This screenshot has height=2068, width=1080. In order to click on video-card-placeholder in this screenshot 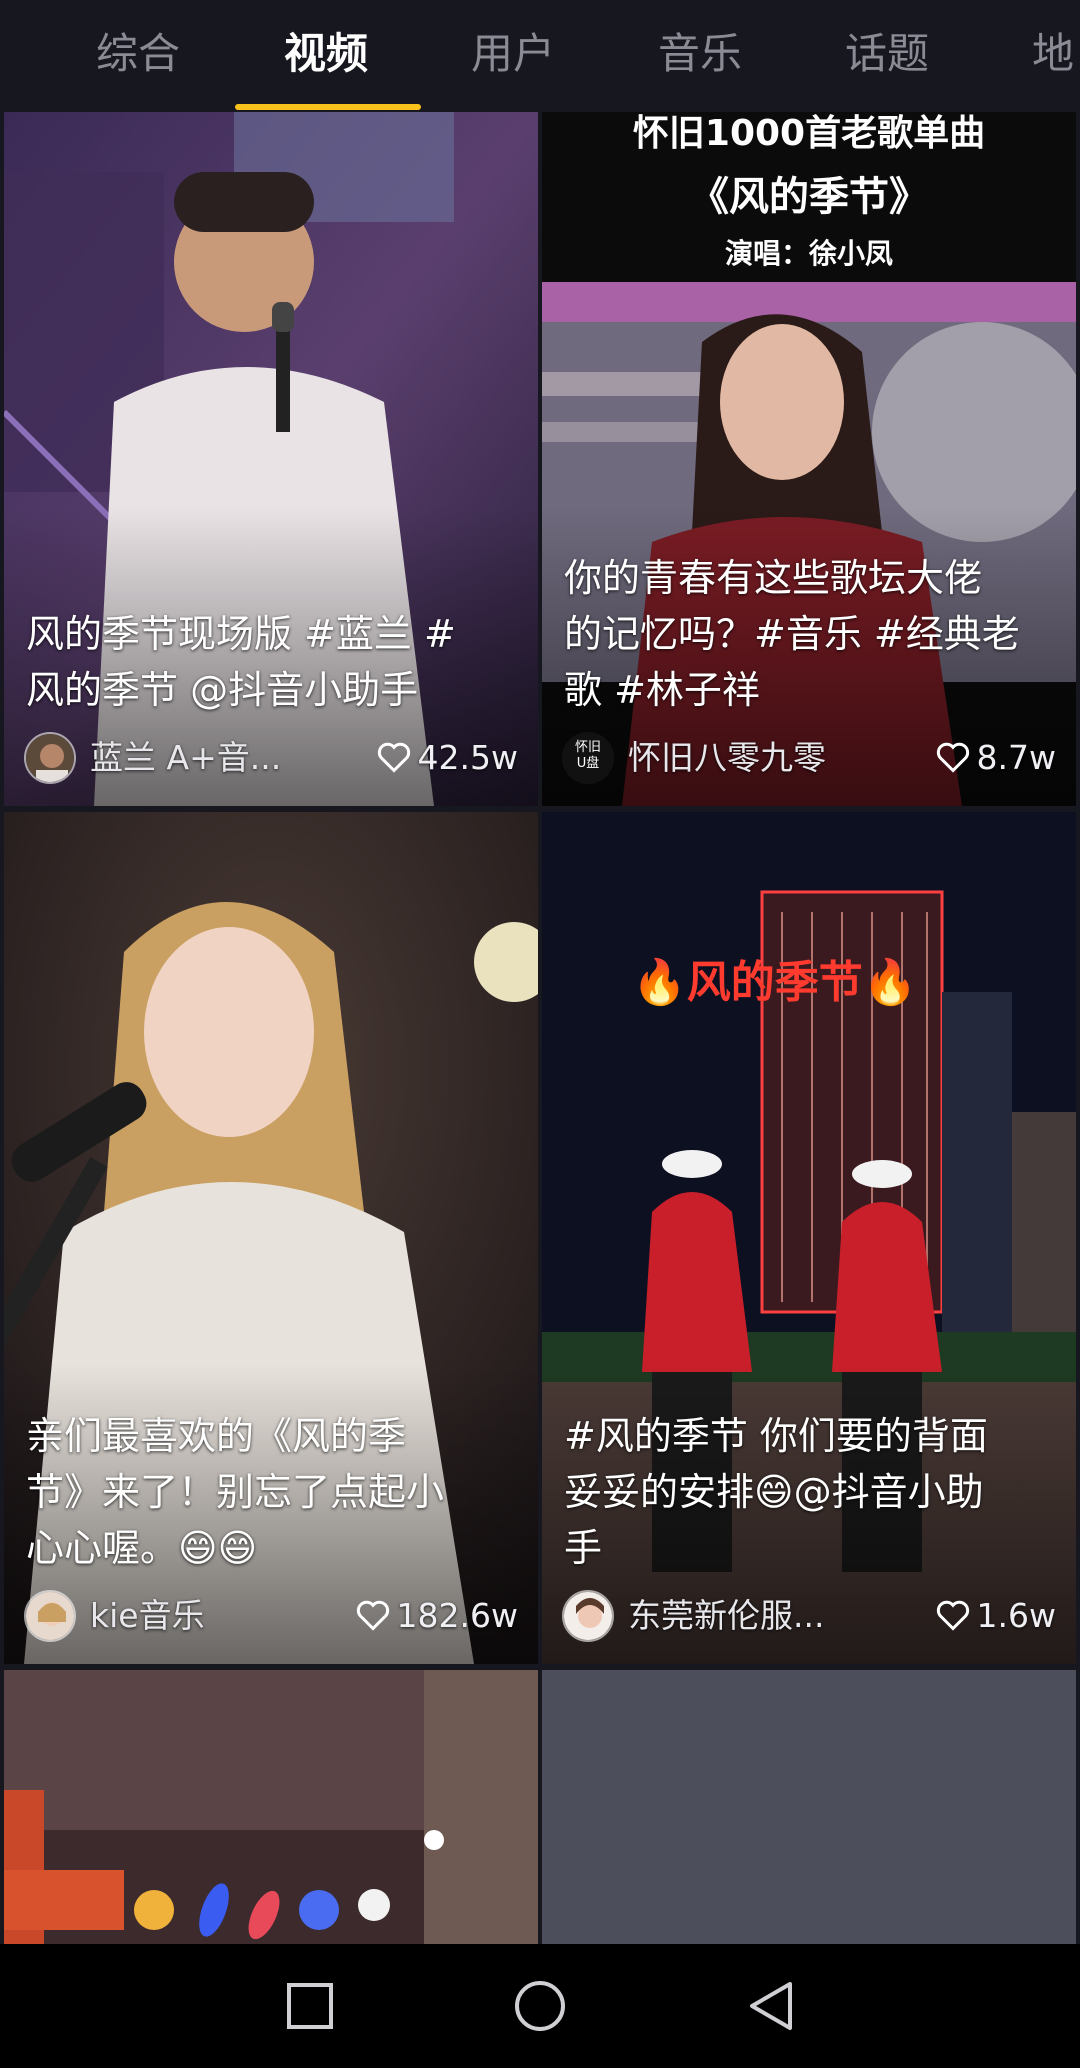, I will do `click(809, 1807)`.